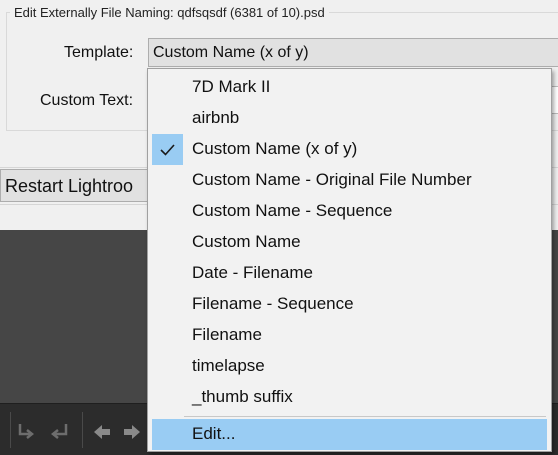 The width and height of the screenshot is (558, 455). I want to click on menu-item-label: Custom Name, so click(246, 241).